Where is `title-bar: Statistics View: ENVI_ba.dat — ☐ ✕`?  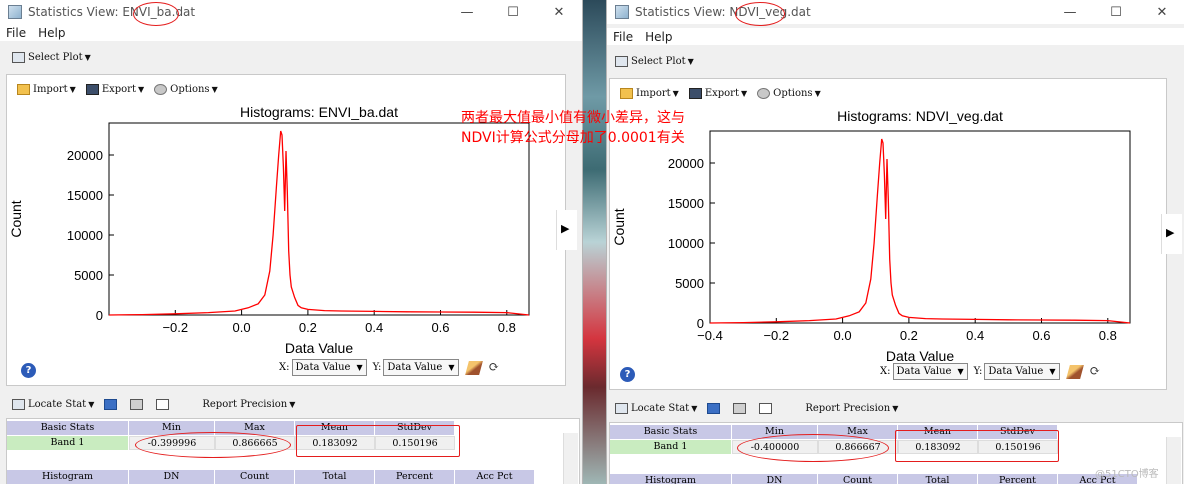
title-bar: Statistics View: ENVI_ba.dat — ☐ ✕ is located at coordinates (291, 12).